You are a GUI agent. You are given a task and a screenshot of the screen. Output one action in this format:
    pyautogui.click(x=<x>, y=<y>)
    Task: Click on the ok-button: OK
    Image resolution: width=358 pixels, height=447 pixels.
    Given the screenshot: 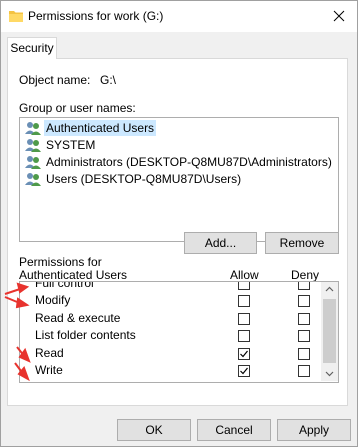 What is the action you would take?
    pyautogui.click(x=154, y=430)
    